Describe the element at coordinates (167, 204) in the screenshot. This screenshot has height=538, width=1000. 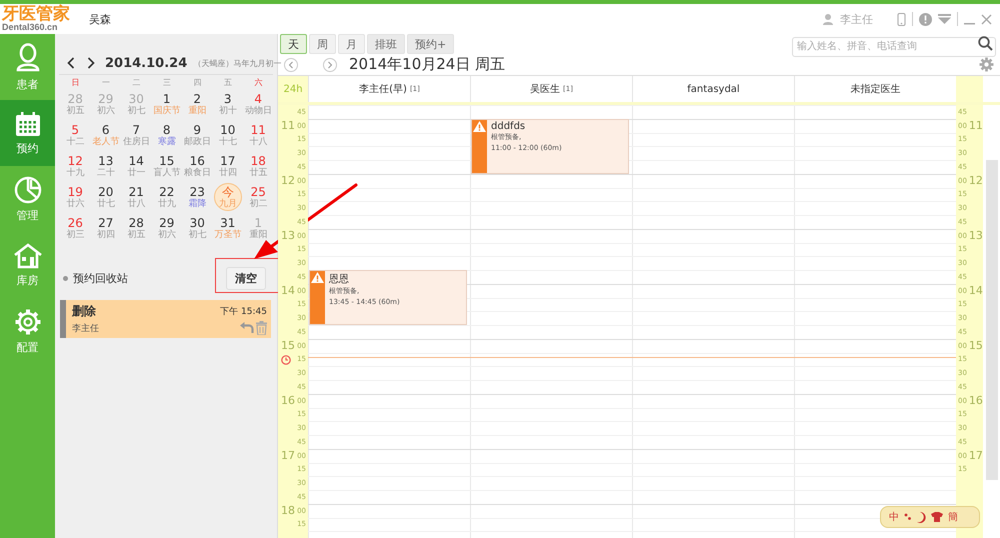
I see `lunar-day-label: 廿九` at that location.